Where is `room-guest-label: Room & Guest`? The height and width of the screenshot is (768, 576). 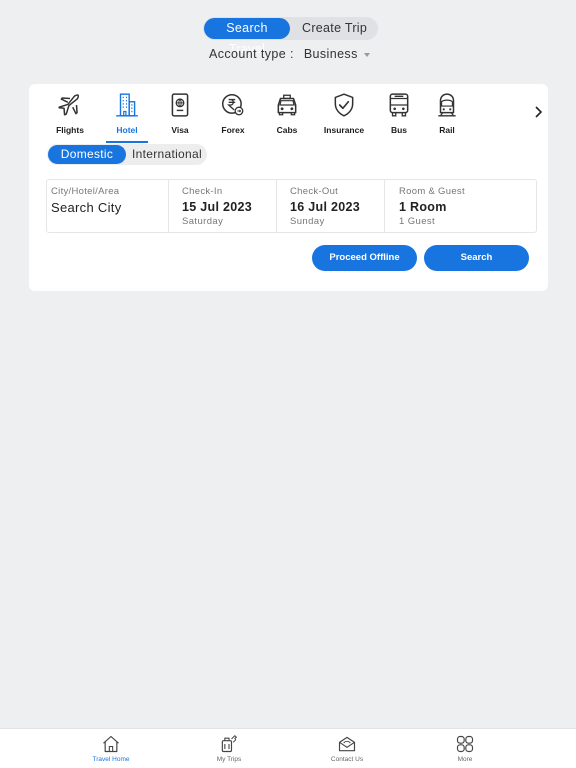
room-guest-label: Room & Guest is located at coordinates (432, 191).